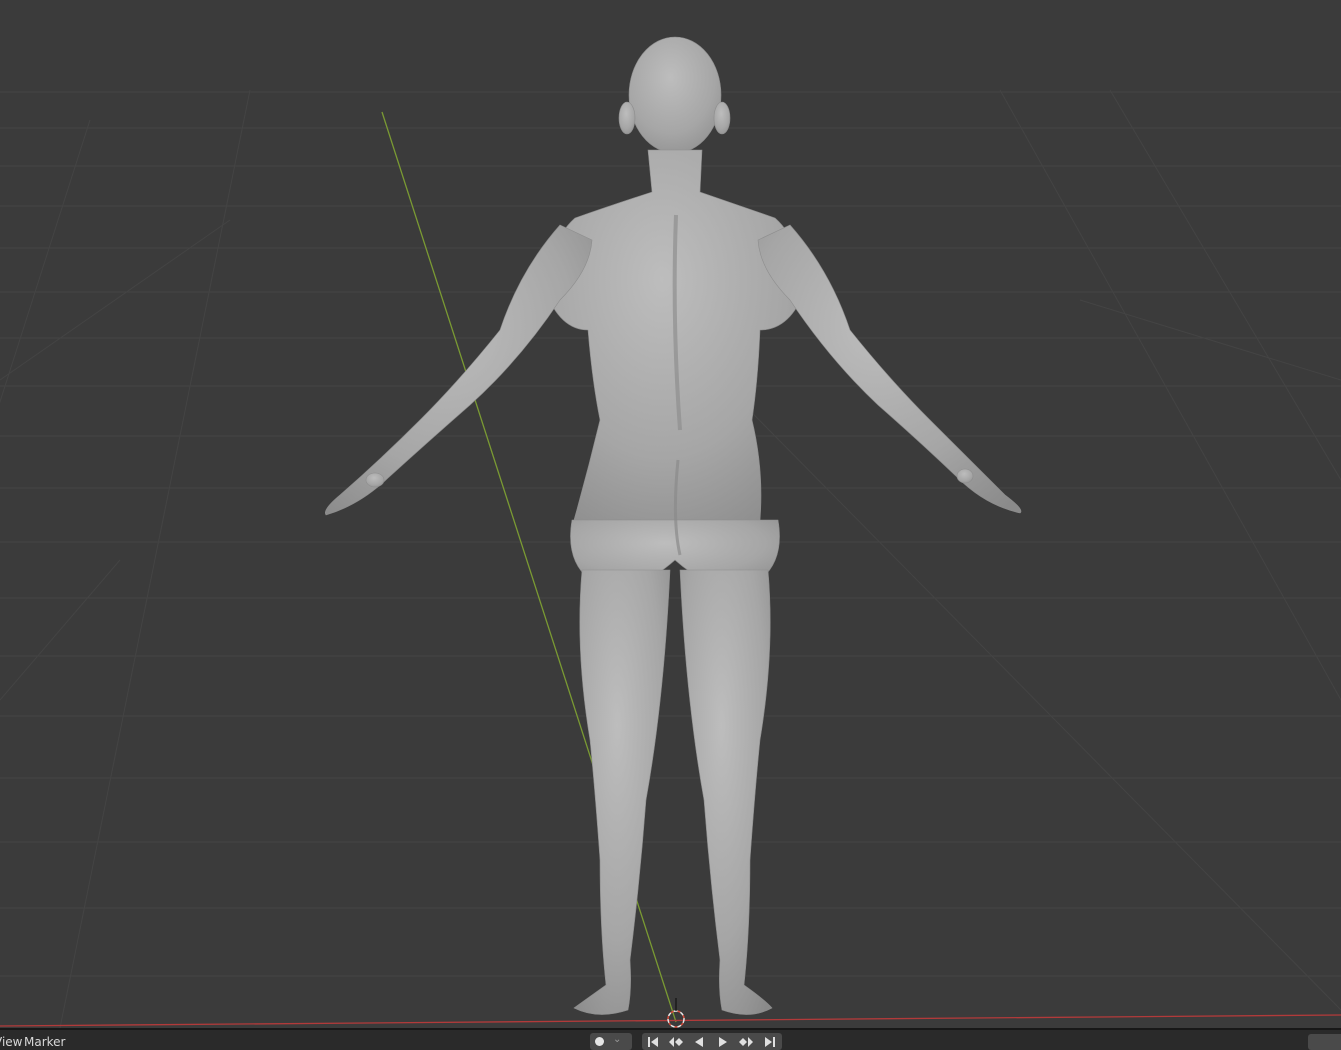 Image resolution: width=1341 pixels, height=1050 pixels. I want to click on menu-view: View, so click(11, 1042).